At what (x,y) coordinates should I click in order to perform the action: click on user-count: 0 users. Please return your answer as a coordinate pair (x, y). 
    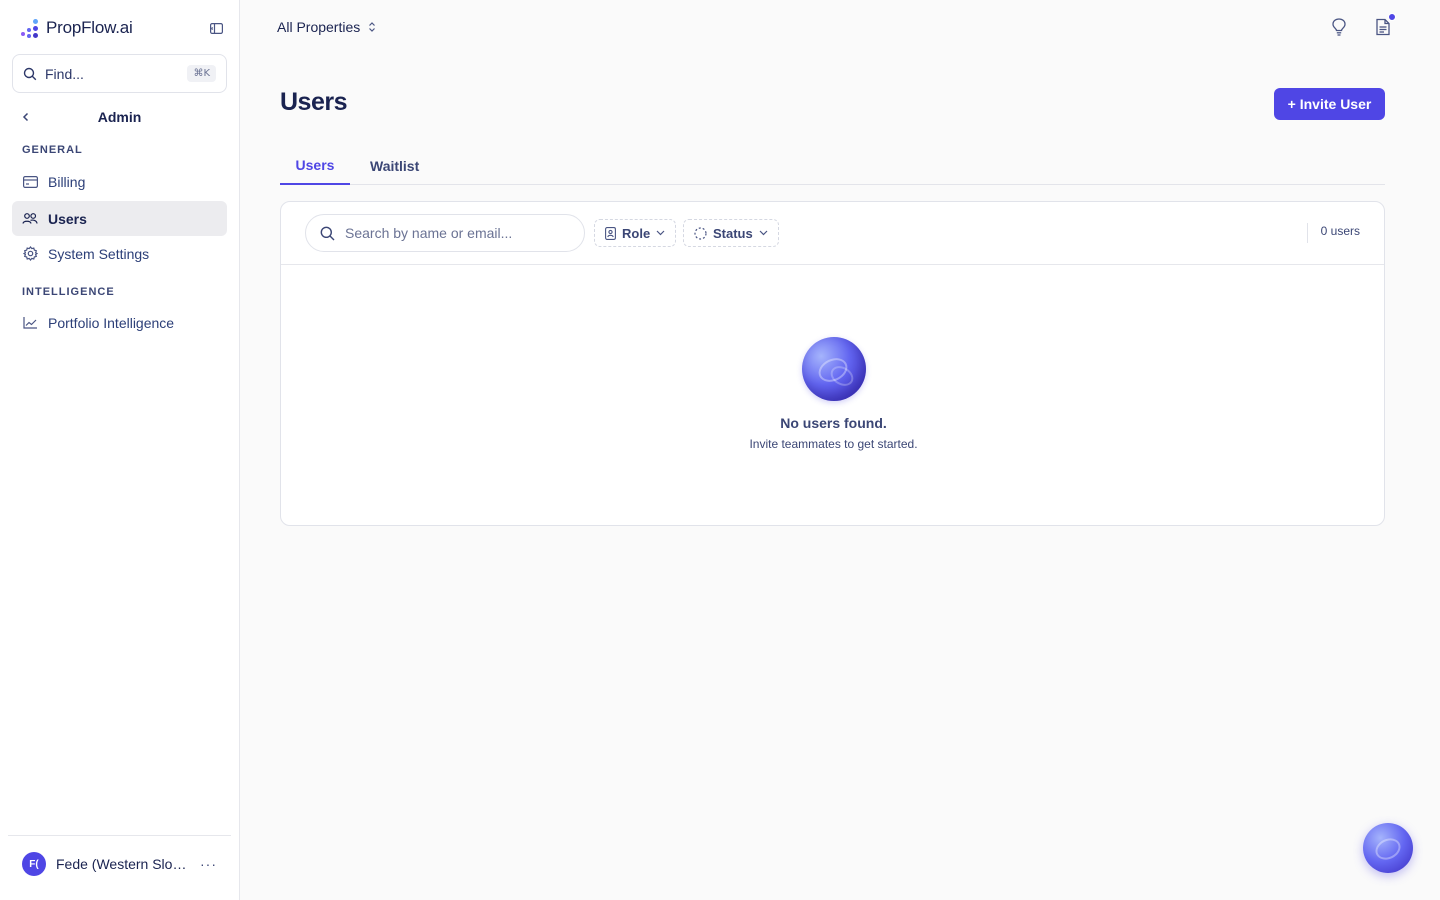
    Looking at the image, I should click on (1340, 231).